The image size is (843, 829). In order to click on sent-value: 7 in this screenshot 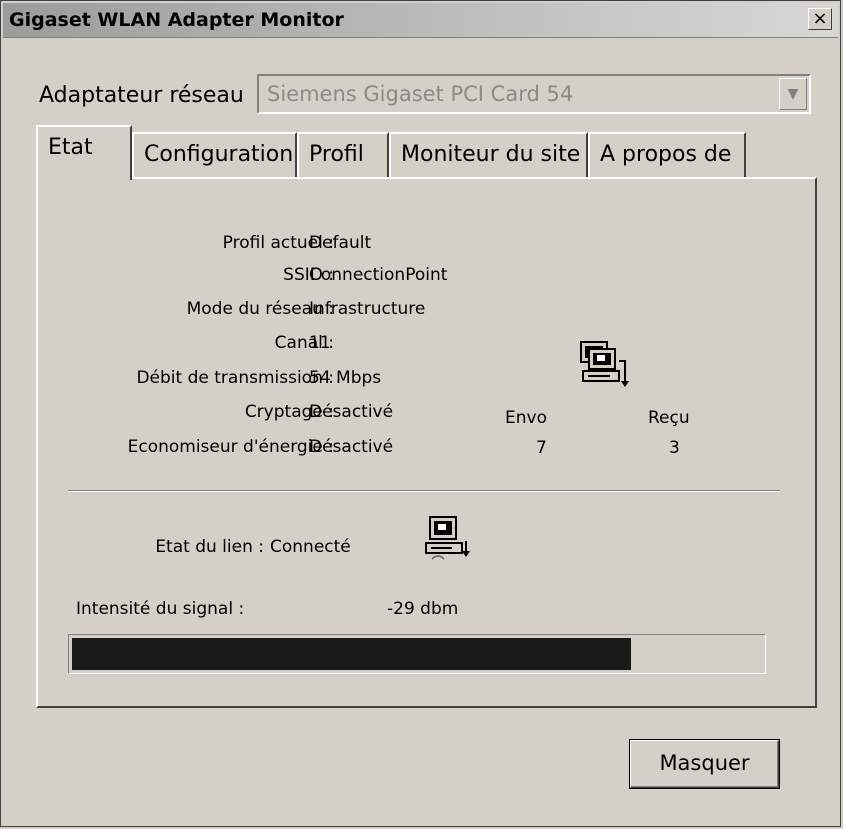, I will do `click(541, 448)`.